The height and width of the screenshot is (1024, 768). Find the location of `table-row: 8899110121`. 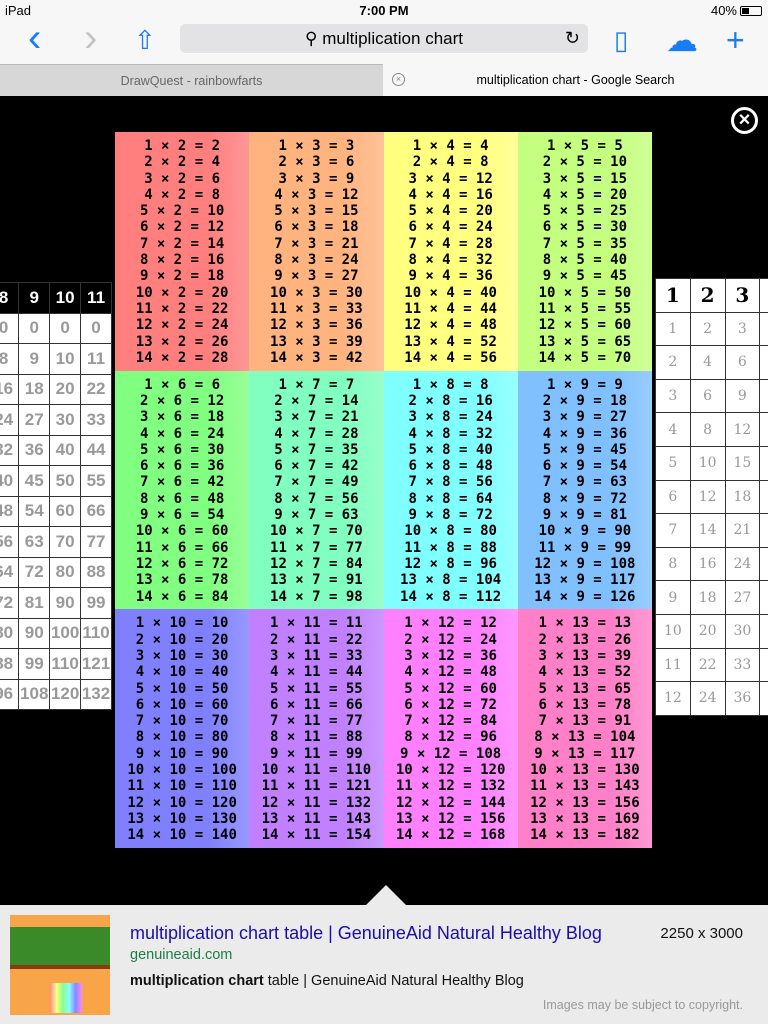

table-row: 8899110121 is located at coordinates (56, 664).